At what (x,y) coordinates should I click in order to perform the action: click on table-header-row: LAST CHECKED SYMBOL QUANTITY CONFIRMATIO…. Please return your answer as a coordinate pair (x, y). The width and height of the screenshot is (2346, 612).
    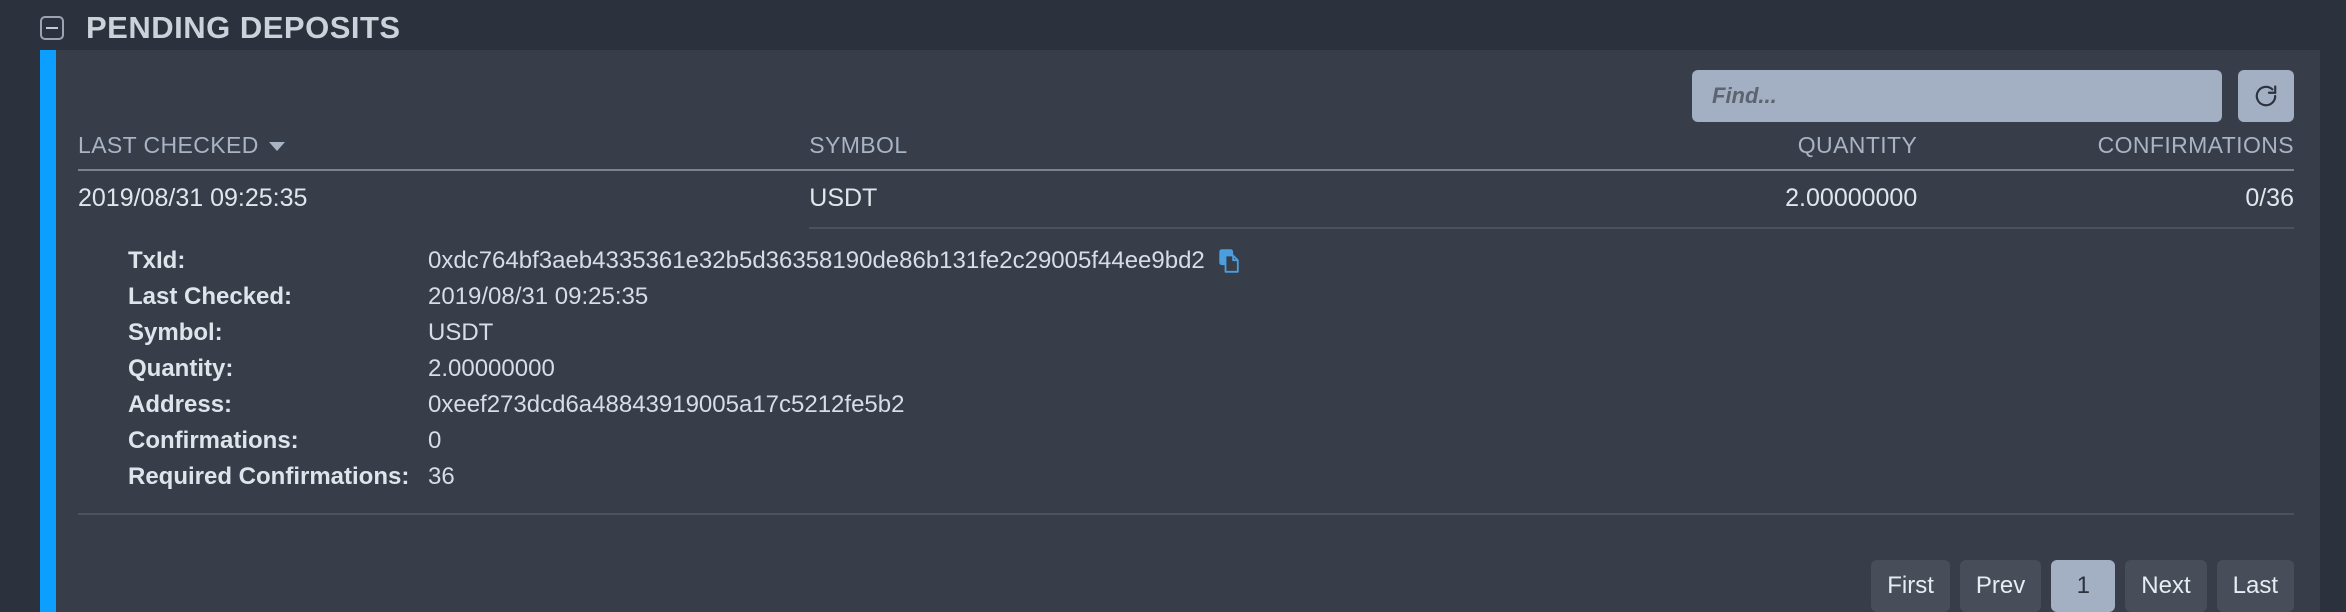
    Looking at the image, I should click on (1186, 149).